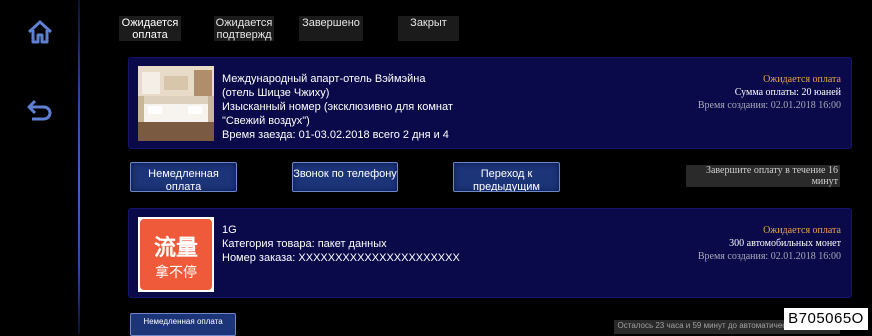 The height and width of the screenshot is (336, 872). I want to click on tab-completed: Завершено, so click(331, 28).